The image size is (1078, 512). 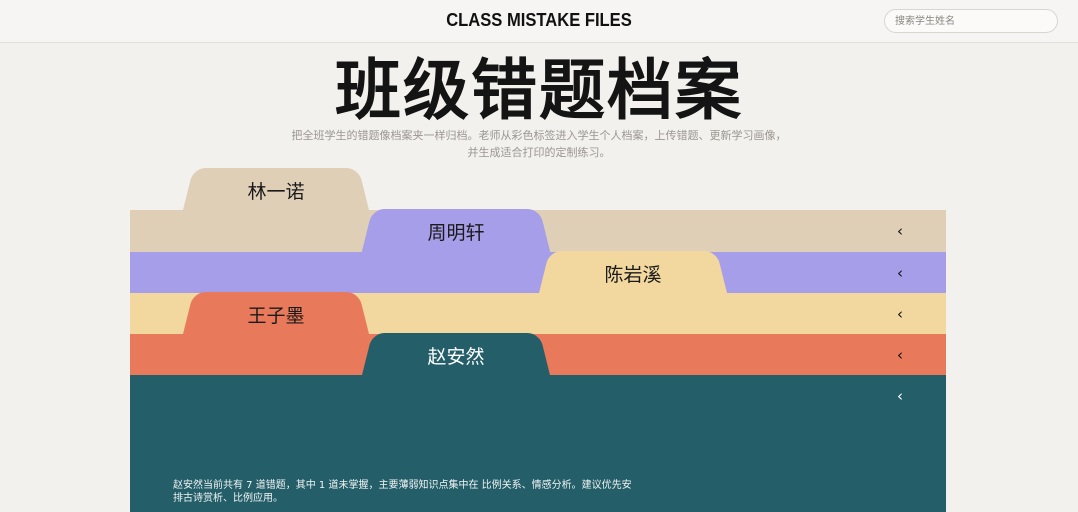 I want to click on folder-tab-zhaoanran: 赵安然, so click(x=456, y=355).